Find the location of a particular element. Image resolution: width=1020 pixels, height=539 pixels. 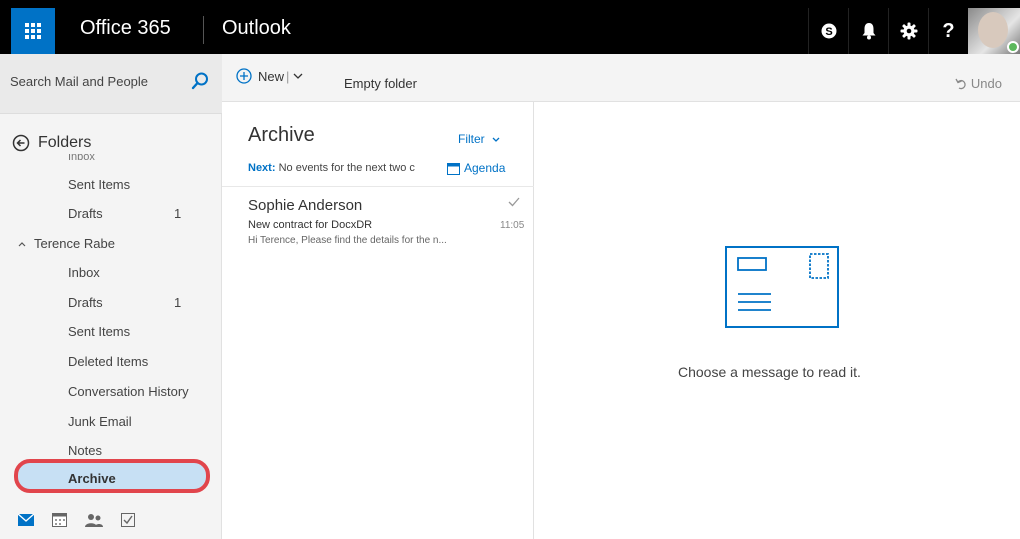

list-title: Archive is located at coordinates (281, 135).